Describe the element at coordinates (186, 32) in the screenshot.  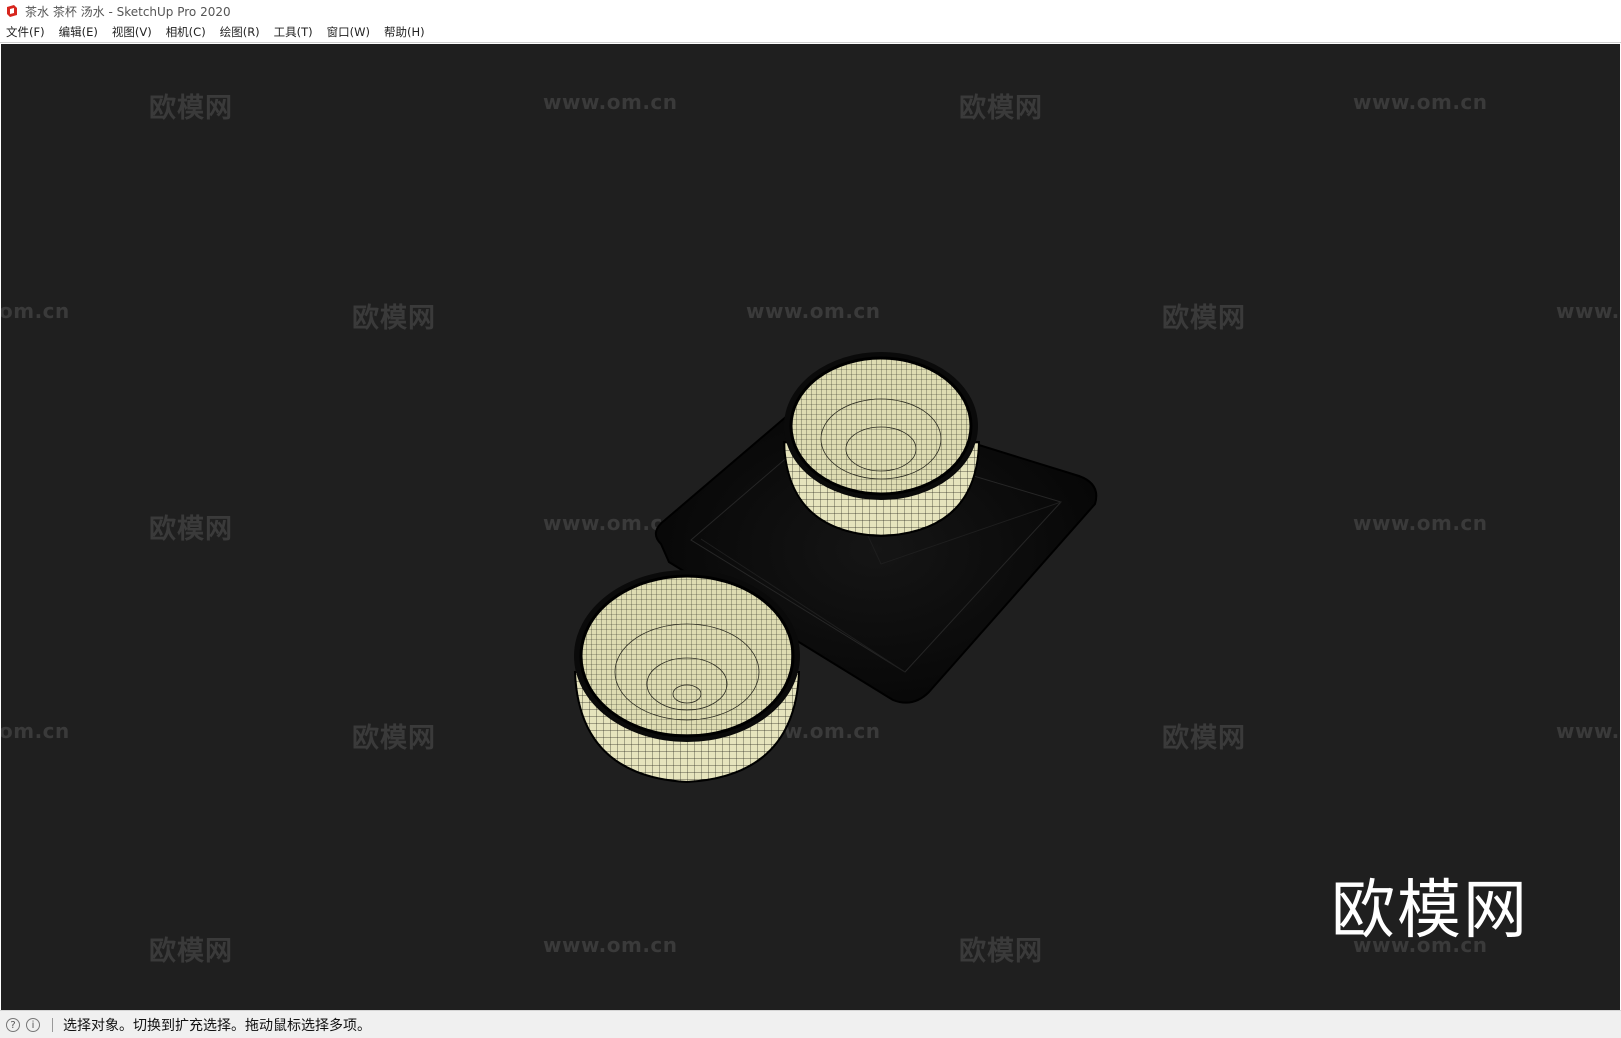
I see `menu-camera: 相机(C)` at that location.